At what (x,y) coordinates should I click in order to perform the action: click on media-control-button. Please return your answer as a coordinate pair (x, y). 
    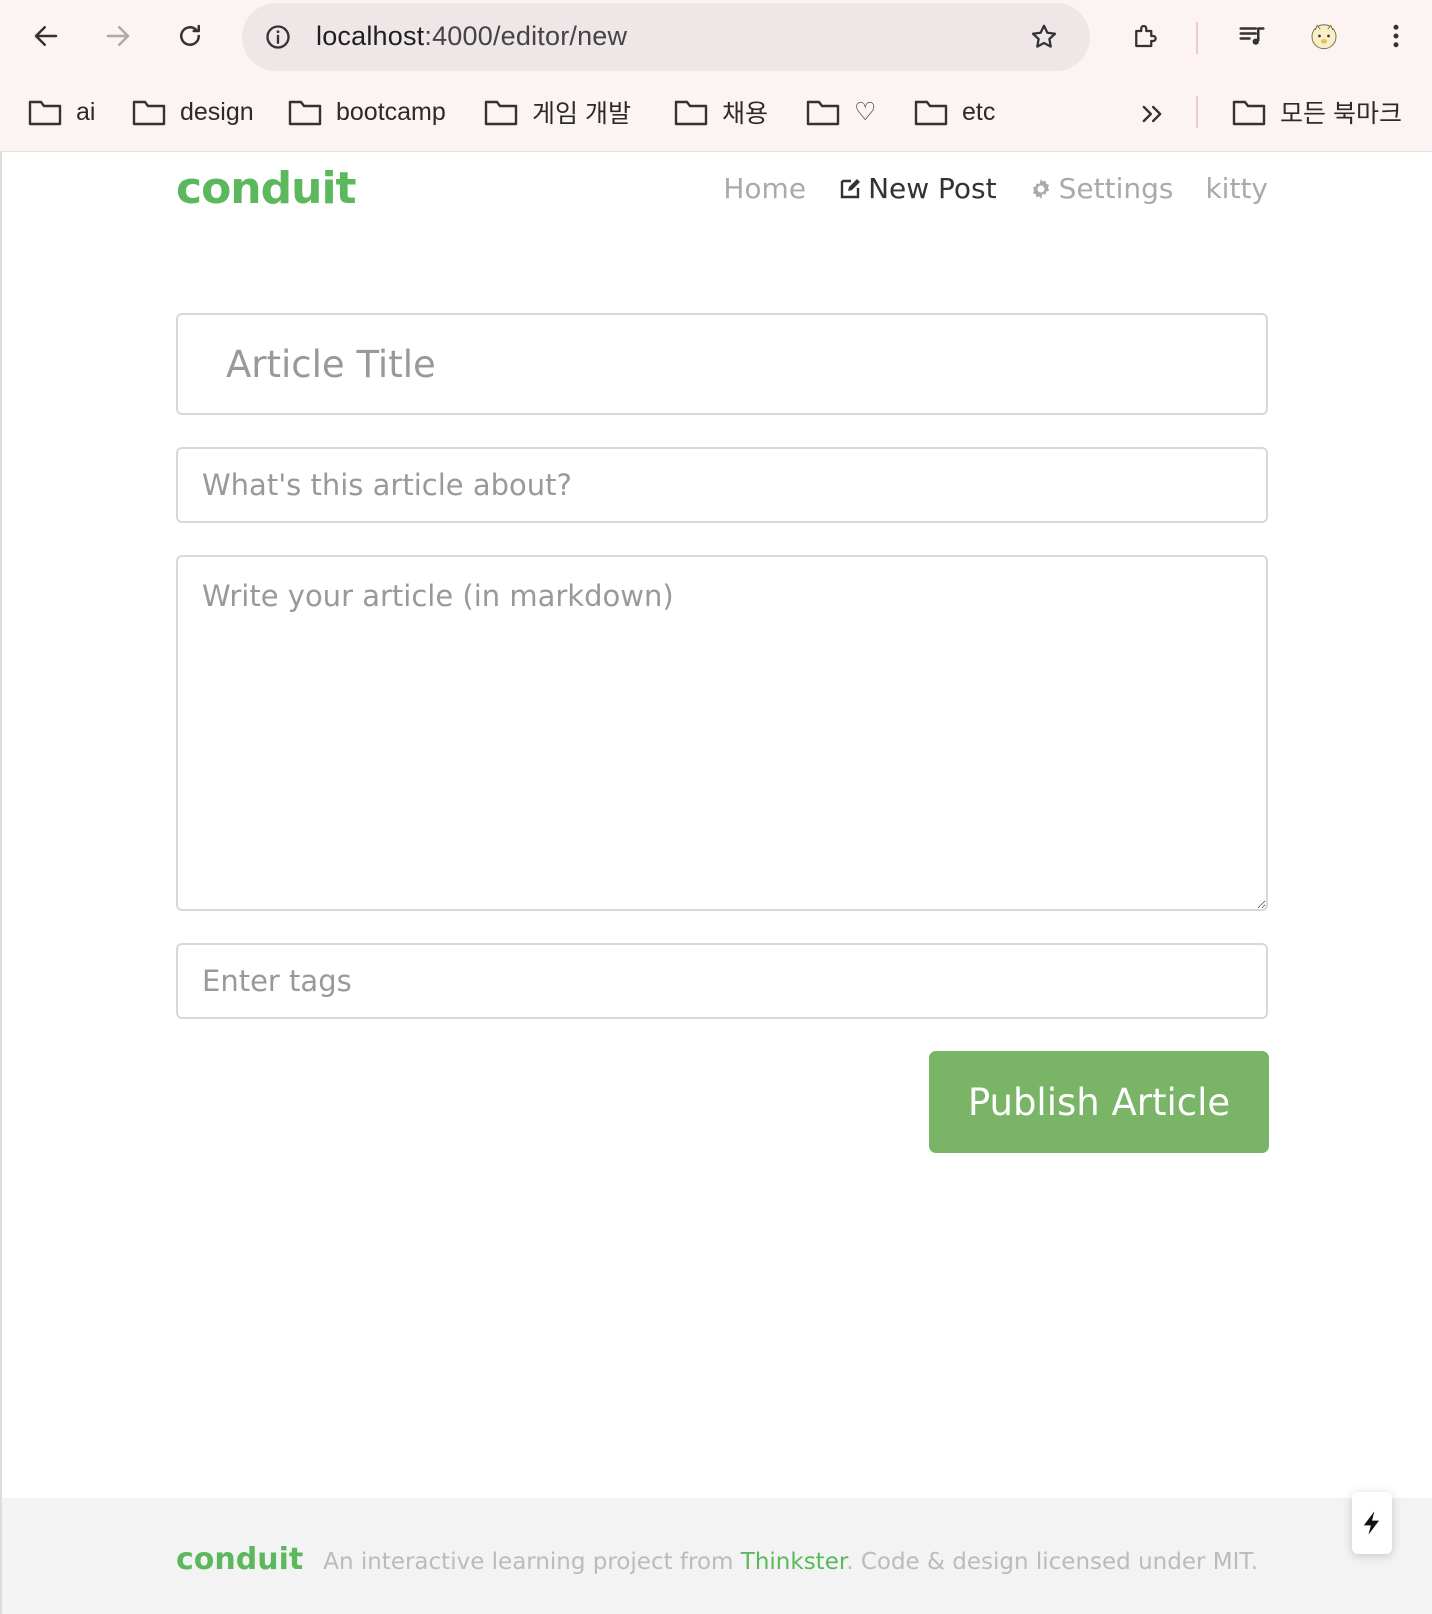
    Looking at the image, I should click on (1252, 36).